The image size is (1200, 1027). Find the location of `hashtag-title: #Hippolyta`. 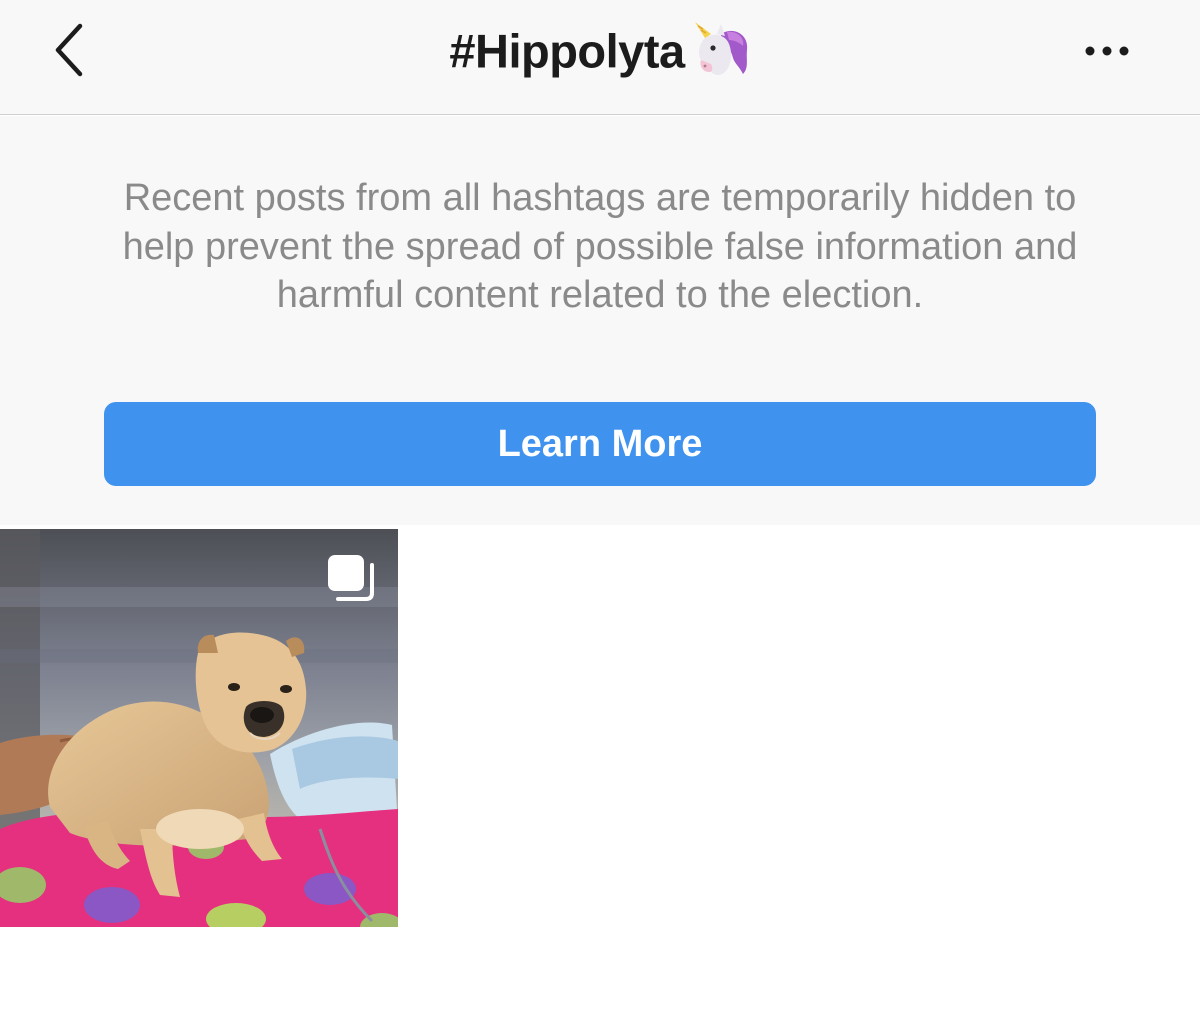

hashtag-title: #Hippolyta is located at coordinates (567, 51).